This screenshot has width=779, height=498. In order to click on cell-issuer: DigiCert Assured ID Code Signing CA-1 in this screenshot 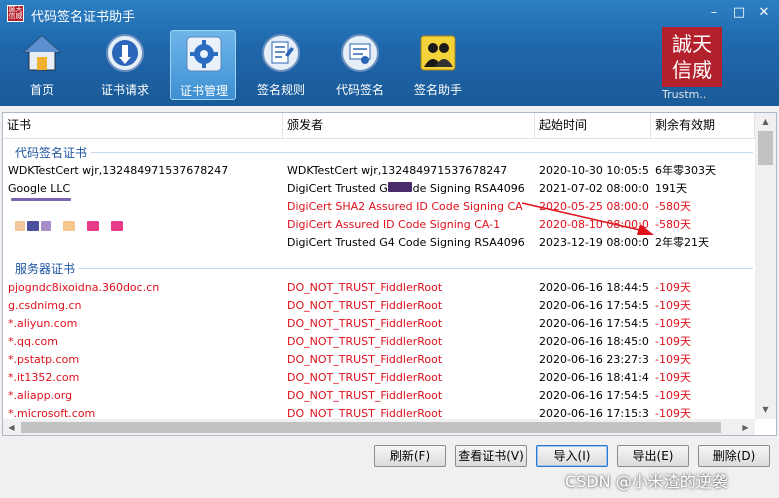, I will do `click(394, 224)`.